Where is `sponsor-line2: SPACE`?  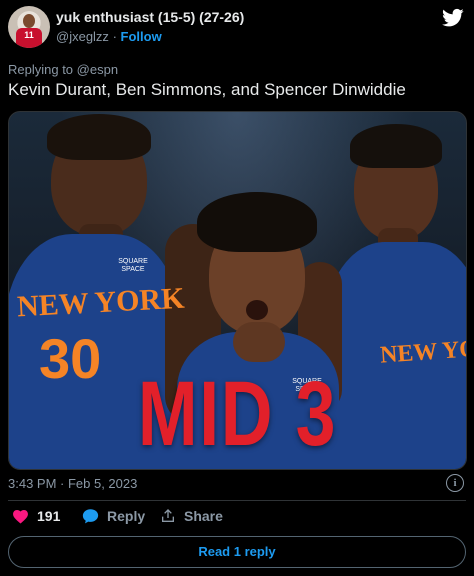
sponsor-line2: SPACE is located at coordinates (133, 269).